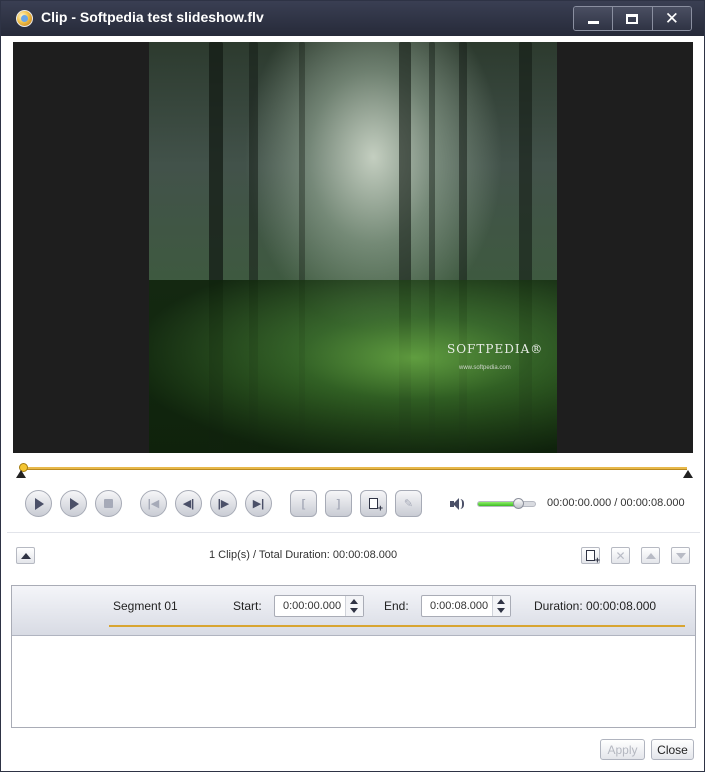 The height and width of the screenshot is (772, 705). What do you see at coordinates (353, 532) in the screenshot?
I see `divider` at bounding box center [353, 532].